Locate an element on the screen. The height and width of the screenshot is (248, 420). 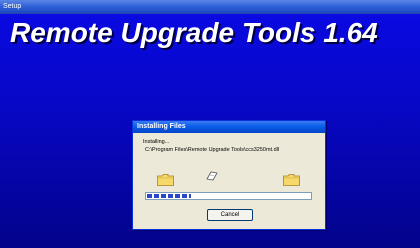
dialog-title: Installing Files is located at coordinates (229, 127).